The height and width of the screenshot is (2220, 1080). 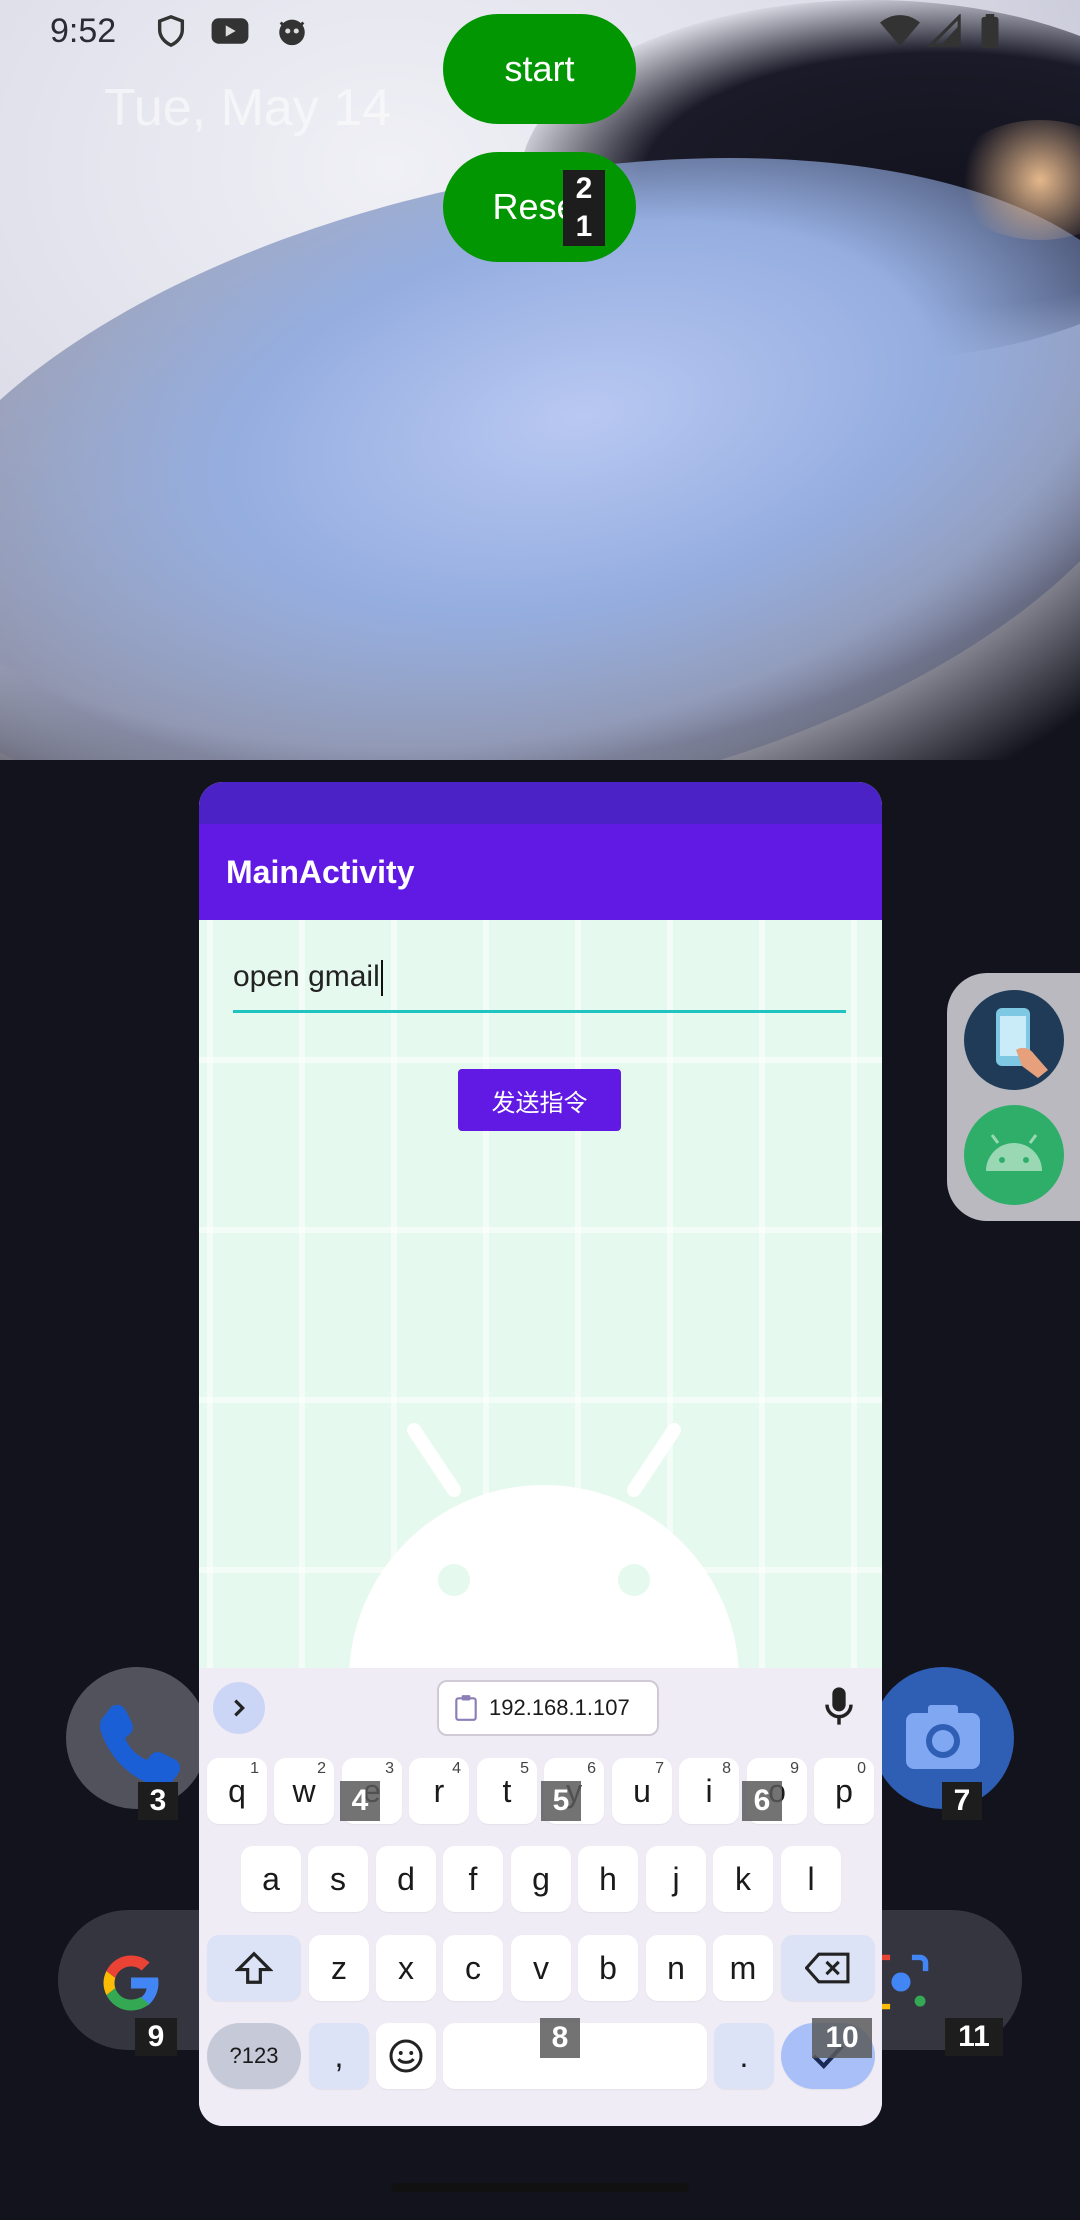 What do you see at coordinates (811, 1879) in the screenshot?
I see `key-l: l` at bounding box center [811, 1879].